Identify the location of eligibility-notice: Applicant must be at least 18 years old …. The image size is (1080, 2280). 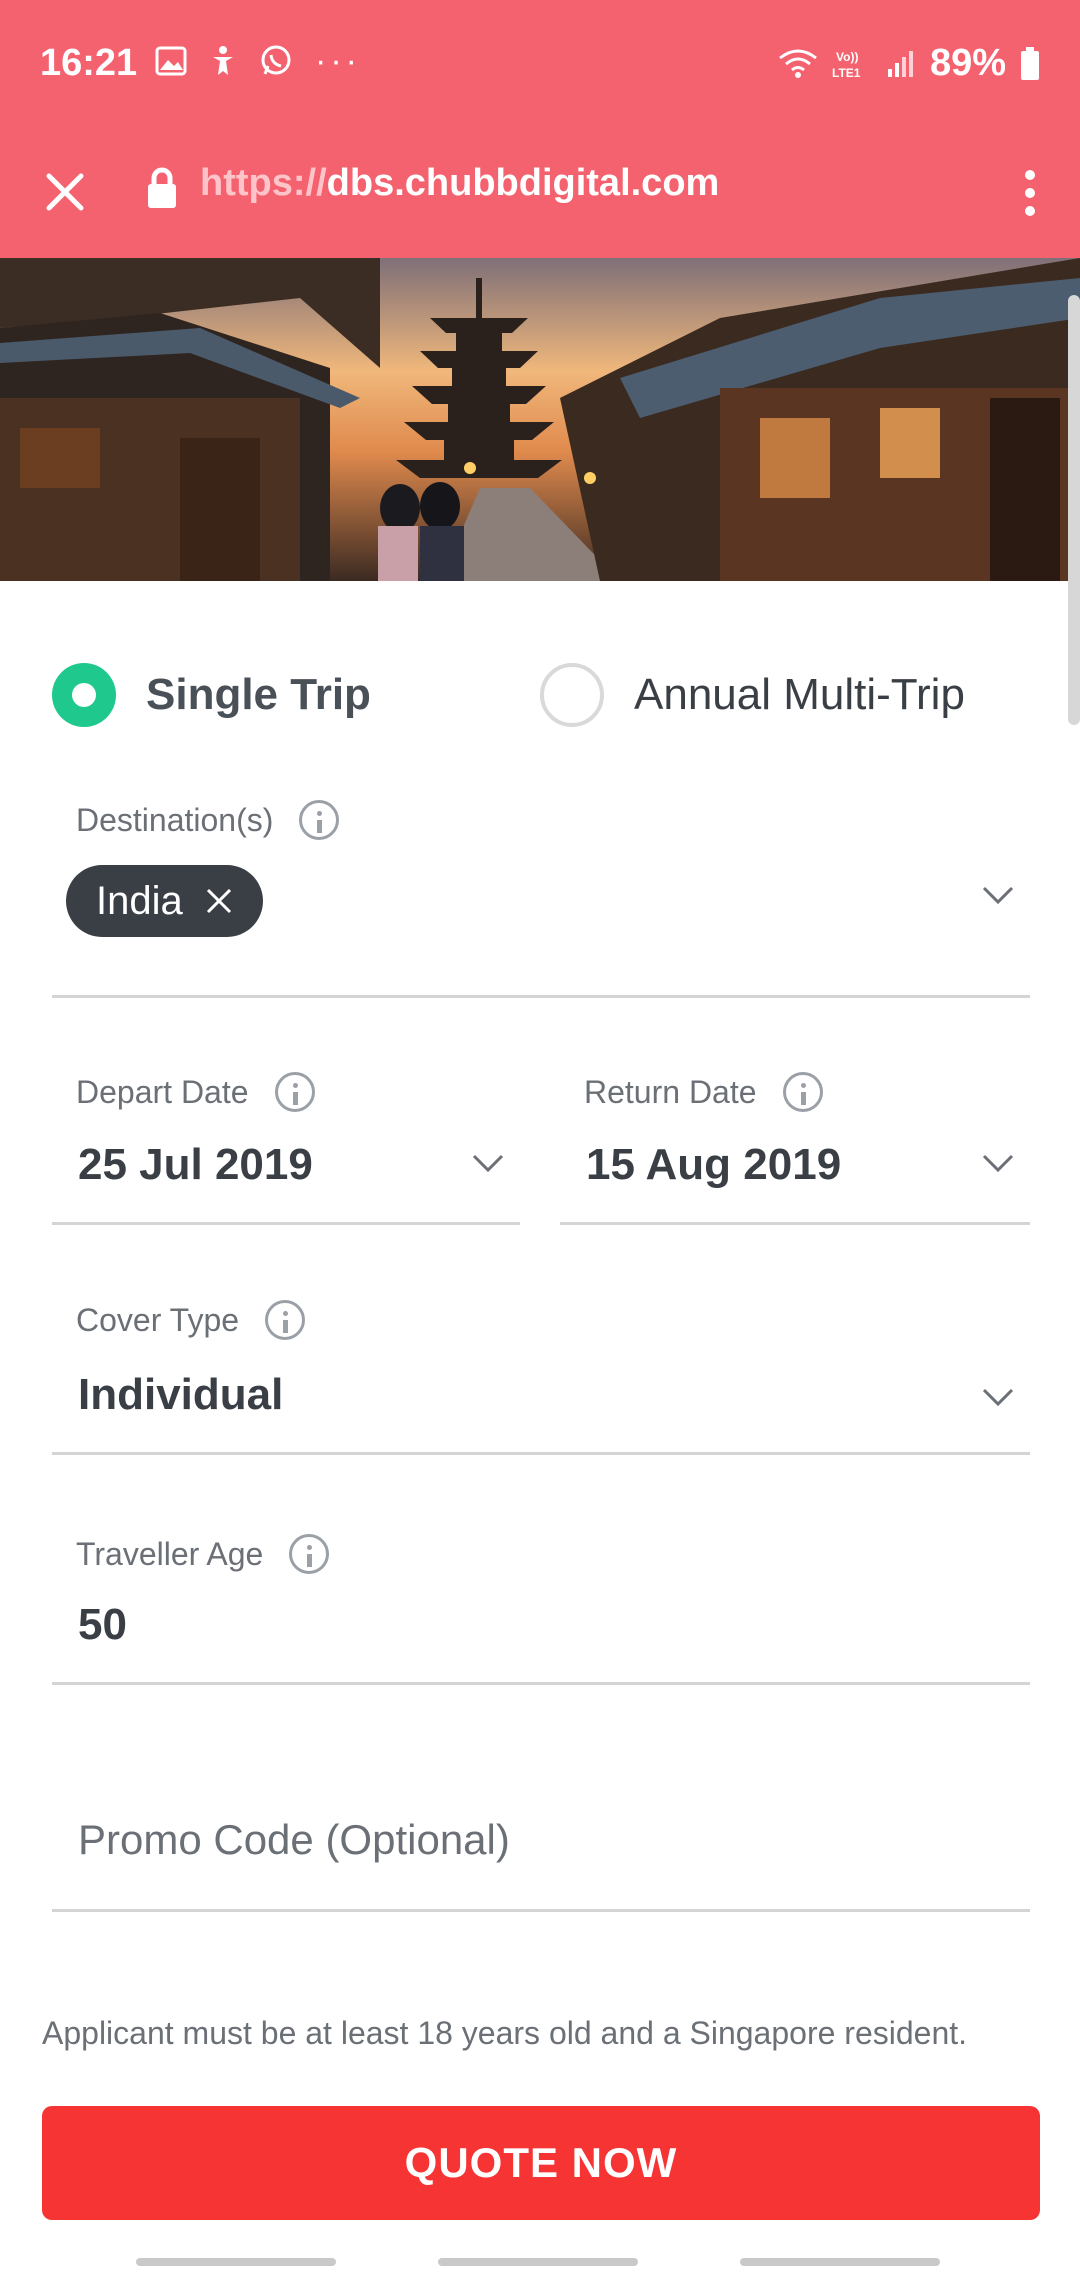
(505, 2033).